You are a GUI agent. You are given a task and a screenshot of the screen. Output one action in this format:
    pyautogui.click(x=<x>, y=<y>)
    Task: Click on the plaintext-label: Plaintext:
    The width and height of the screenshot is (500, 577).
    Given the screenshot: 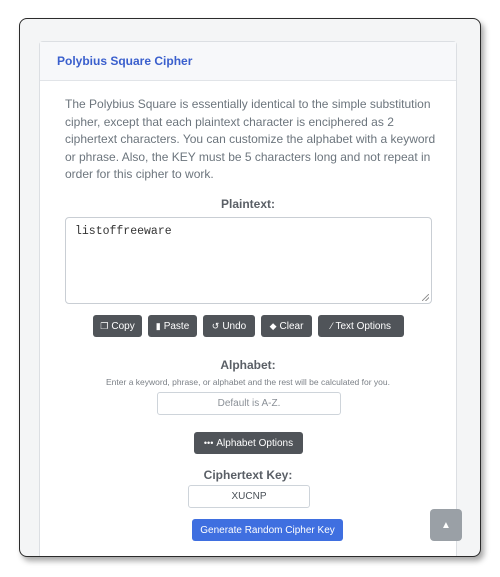 What is the action you would take?
    pyautogui.click(x=247, y=204)
    